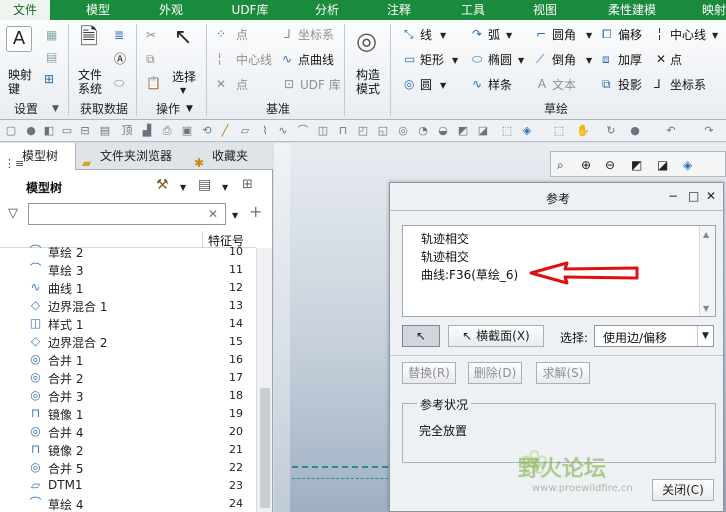 This screenshot has height=512, width=726. Describe the element at coordinates (654, 336) in the screenshot. I see `select-mode-dropdown: 使用边/偏移 ▼` at that location.